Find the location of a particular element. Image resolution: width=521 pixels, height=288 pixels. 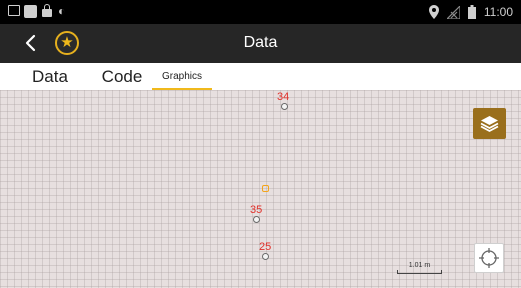

image-icon is located at coordinates (14, 10).